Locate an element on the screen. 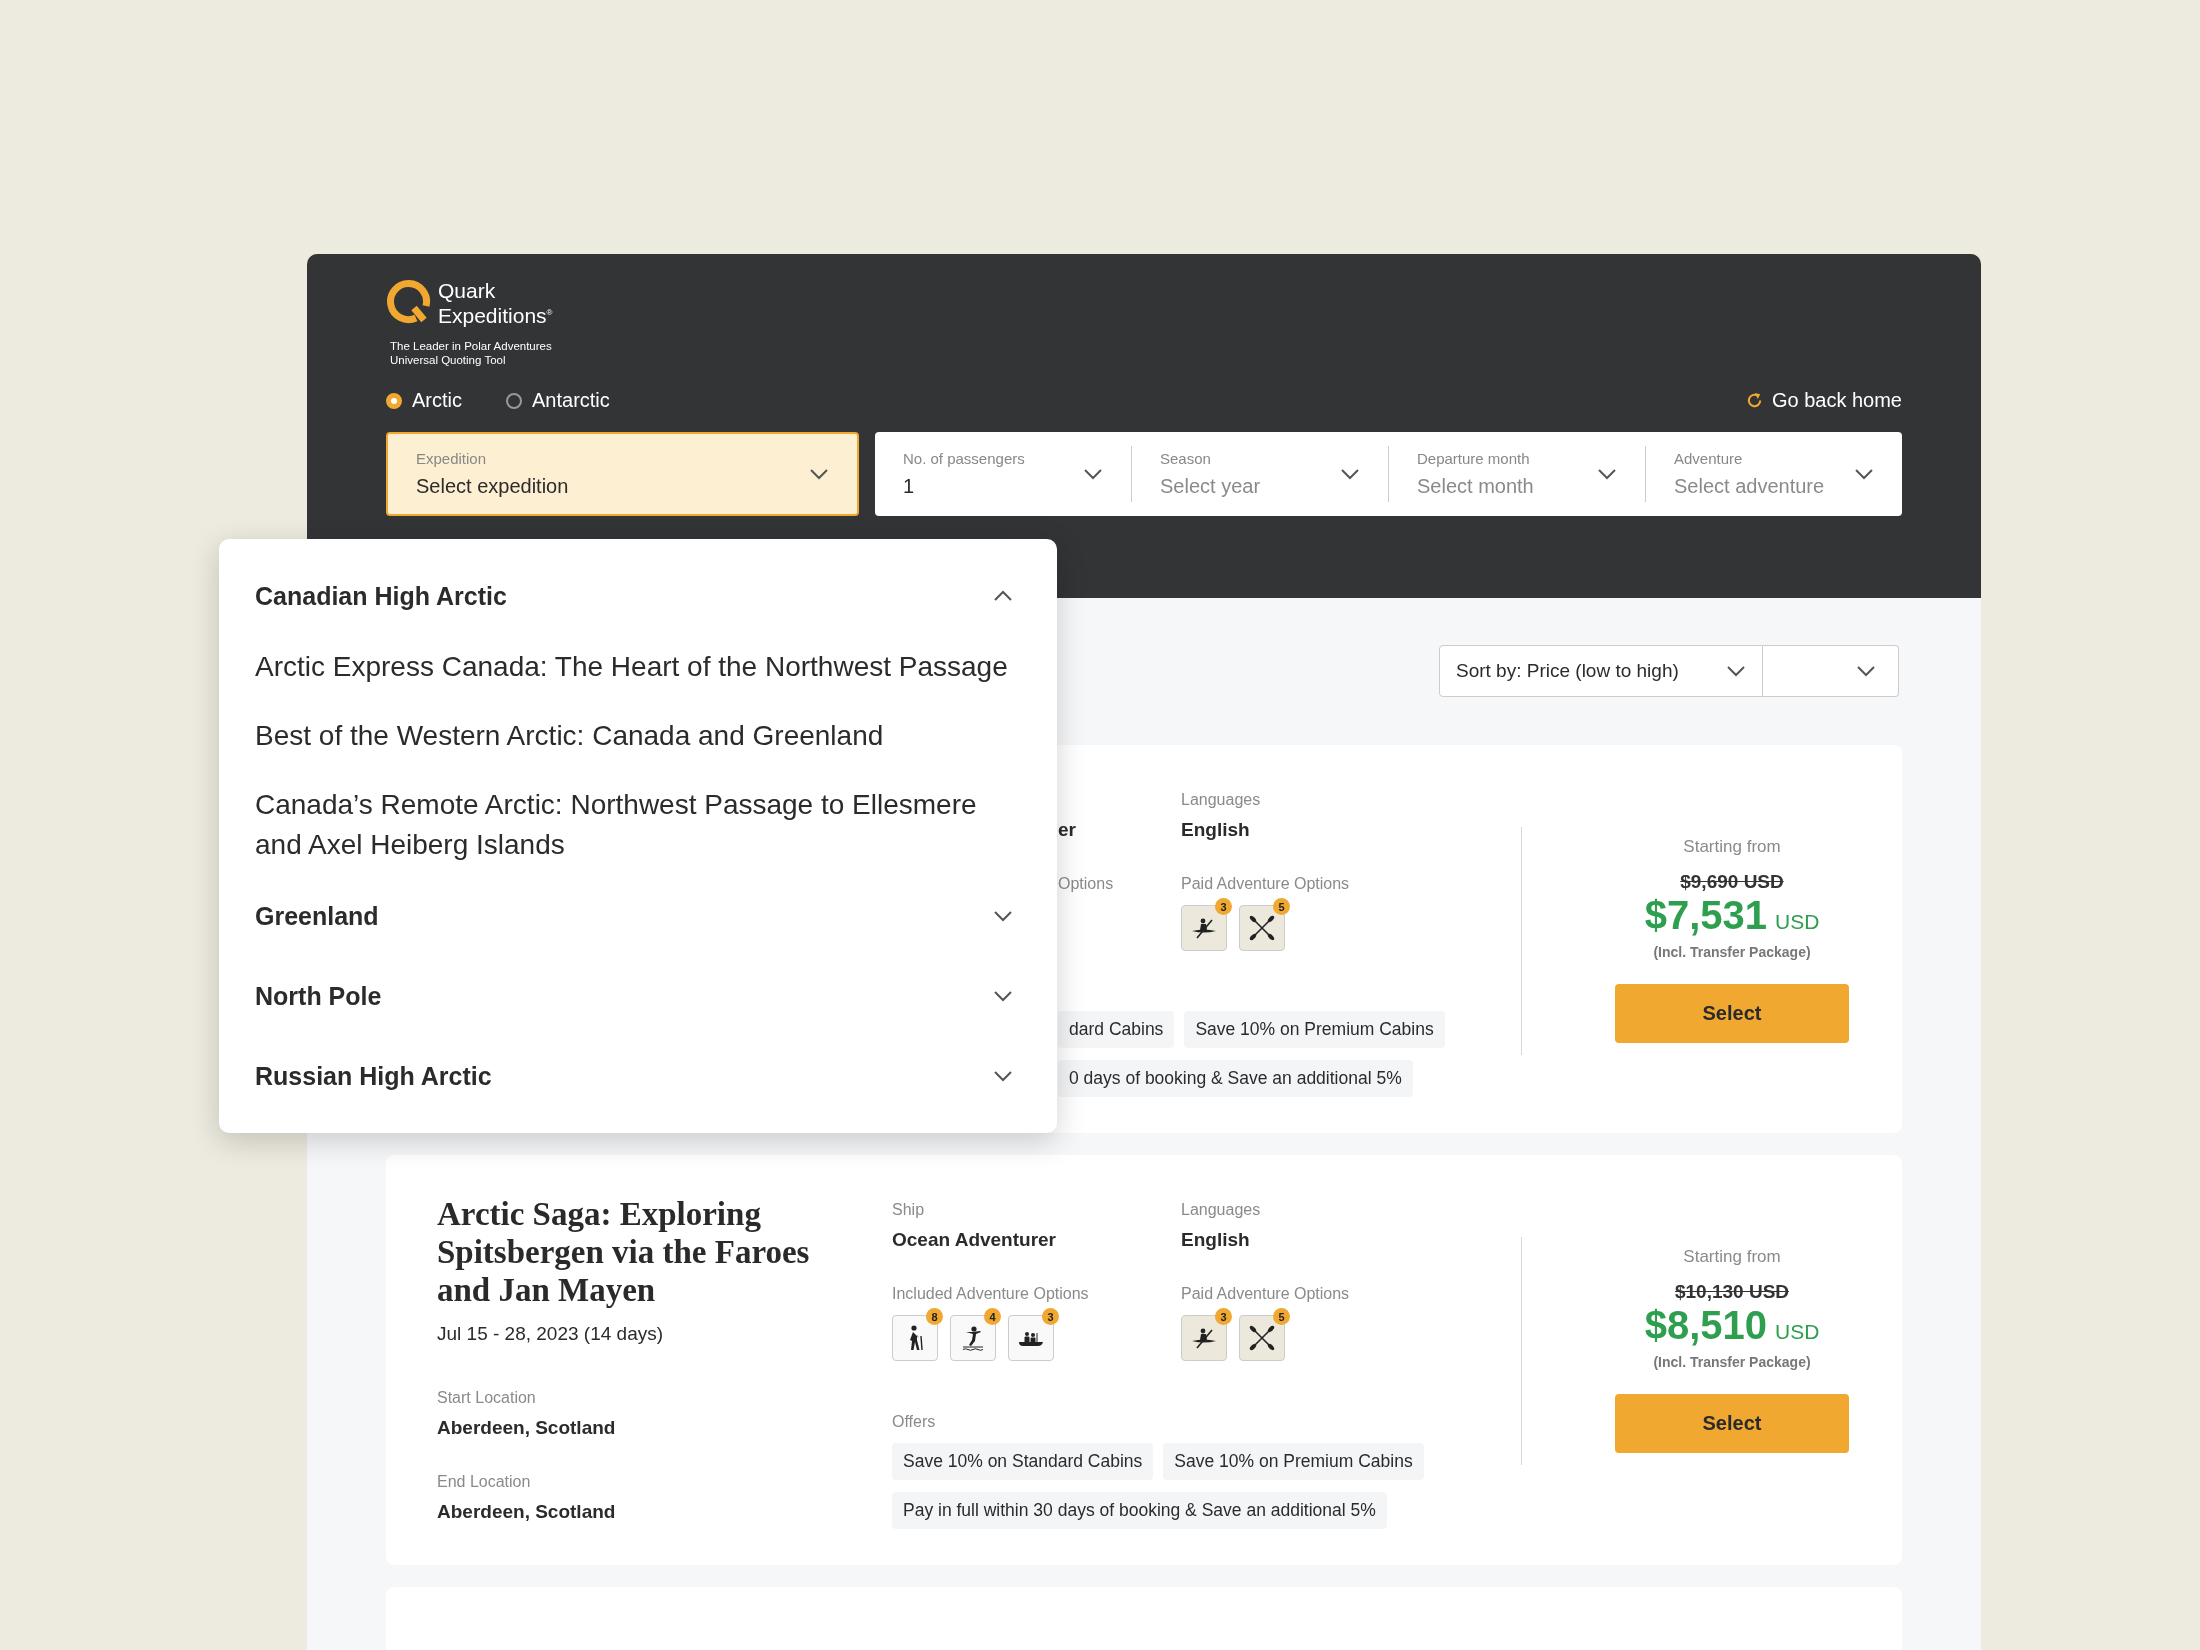 This screenshot has height=1650, width=2200. field-value: 1 is located at coordinates (909, 486).